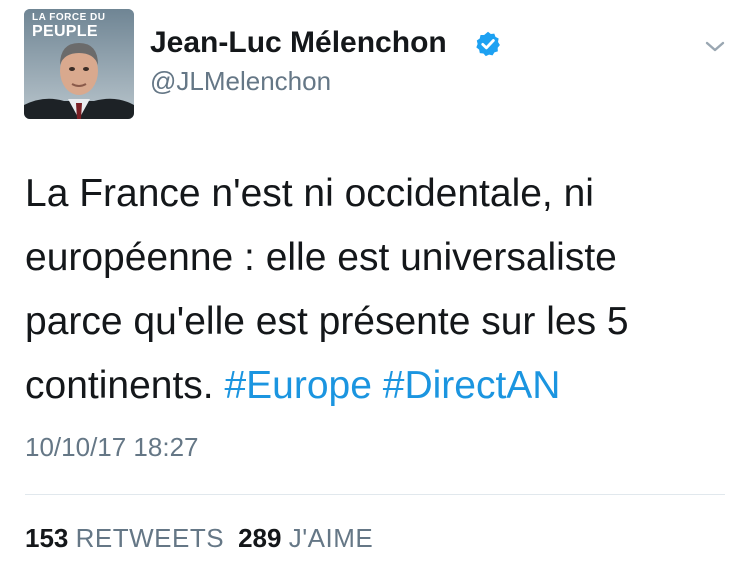 This screenshot has width=735, height=582. Describe the element at coordinates (69, 17) in the screenshot. I see `avatar-banner-line1: LA FORCE DU` at that location.